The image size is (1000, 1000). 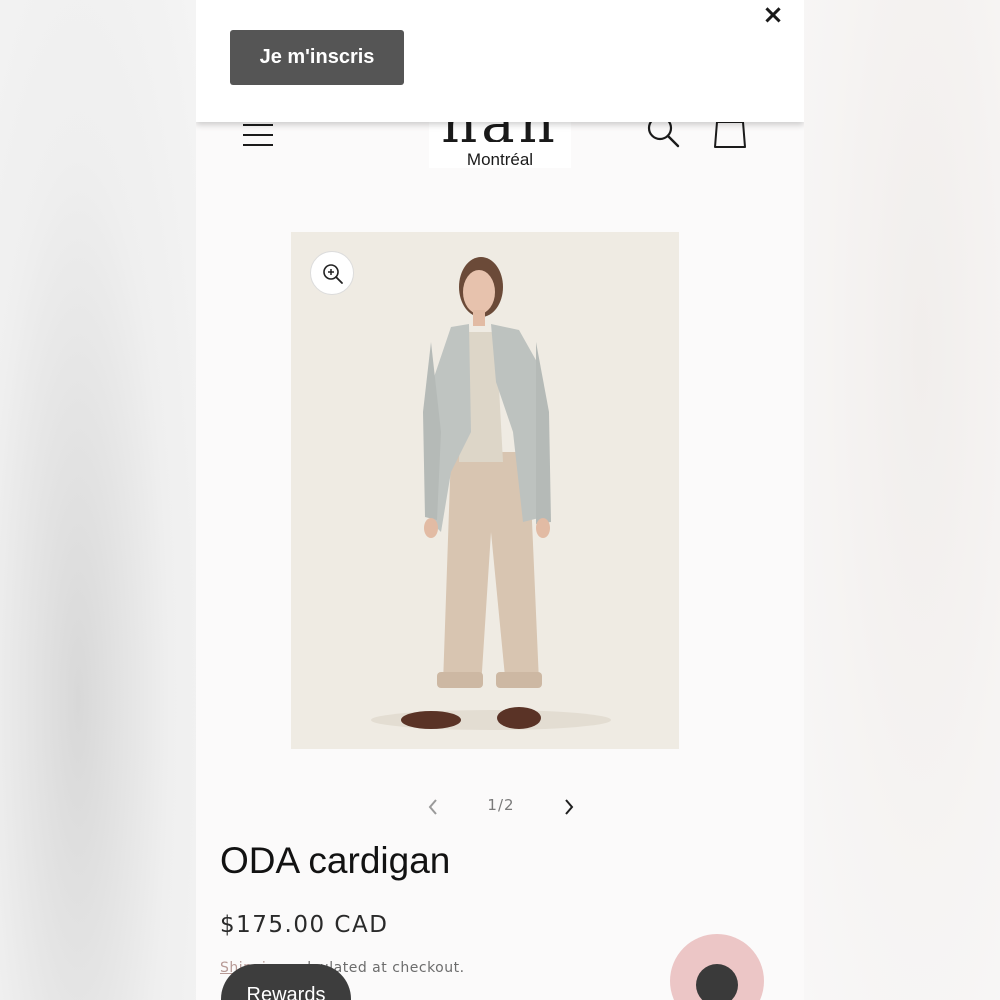 I want to click on chevron-left-icon, so click(x=433, y=807).